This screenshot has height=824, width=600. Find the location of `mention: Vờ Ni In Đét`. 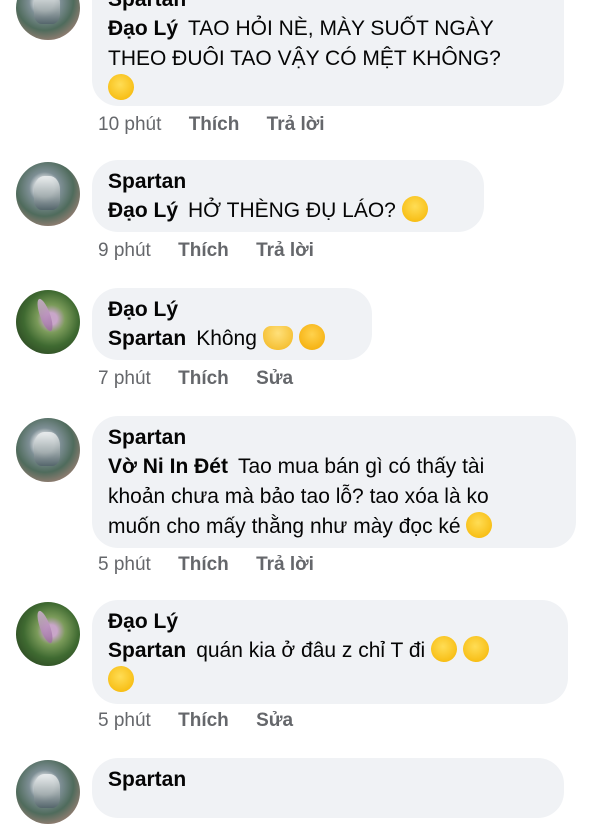

mention: Vờ Ni In Đét is located at coordinates (168, 466).